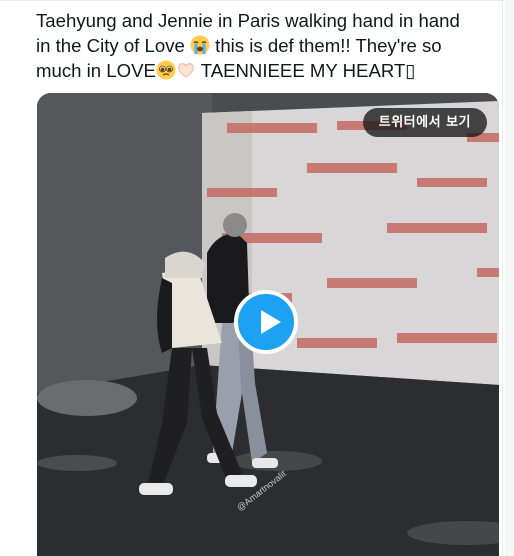 This screenshot has height=556, width=514. What do you see at coordinates (113, 45) in the screenshot?
I see `tweet-text-line-2a: in the City of Love` at bounding box center [113, 45].